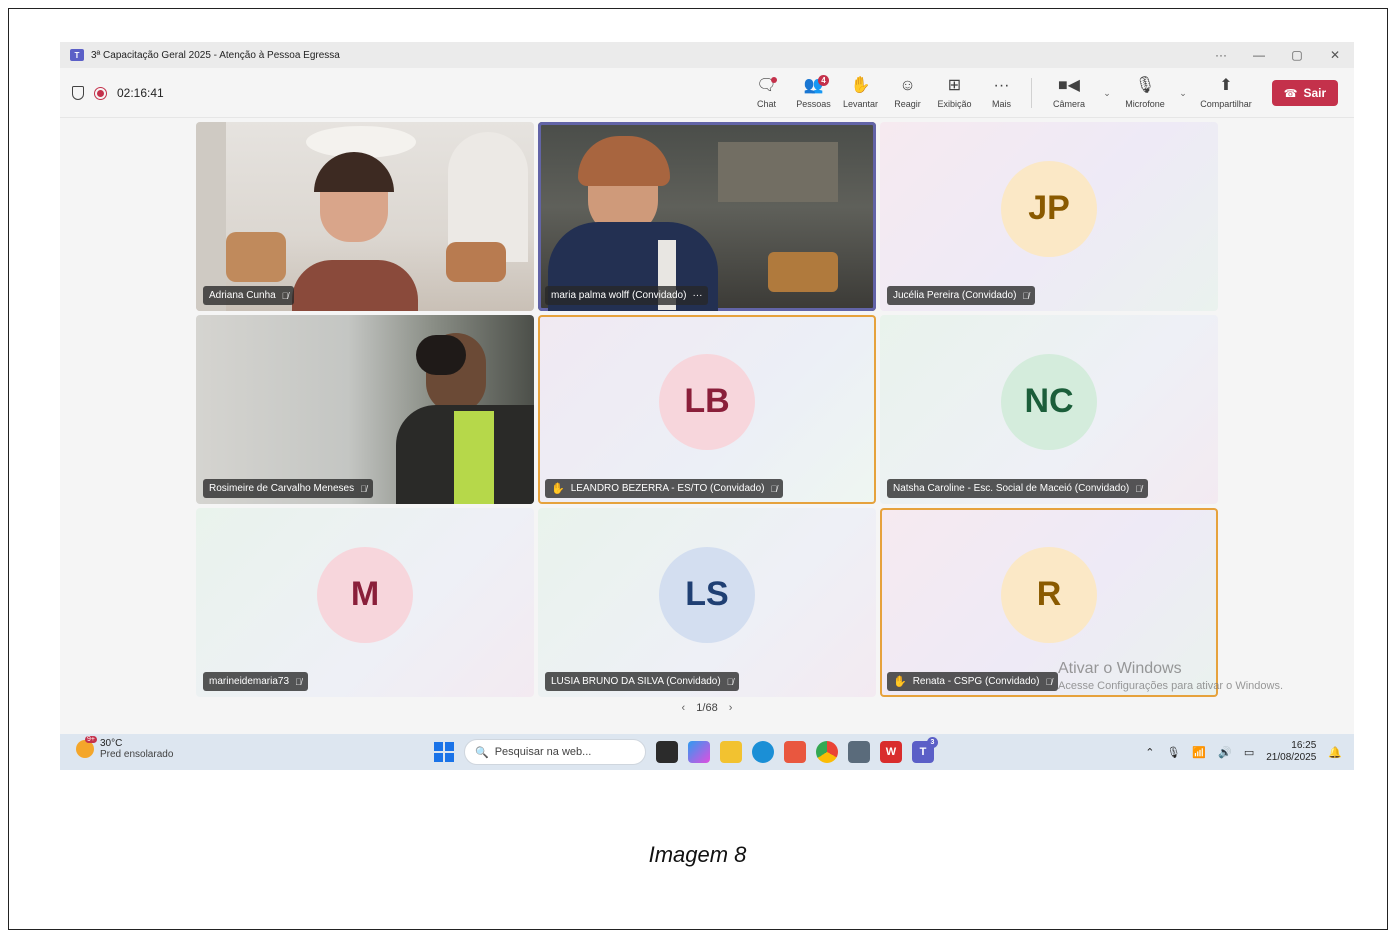 The height and width of the screenshot is (934, 1395). I want to click on microphone-button: 🎙 Microfone, so click(1145, 93).